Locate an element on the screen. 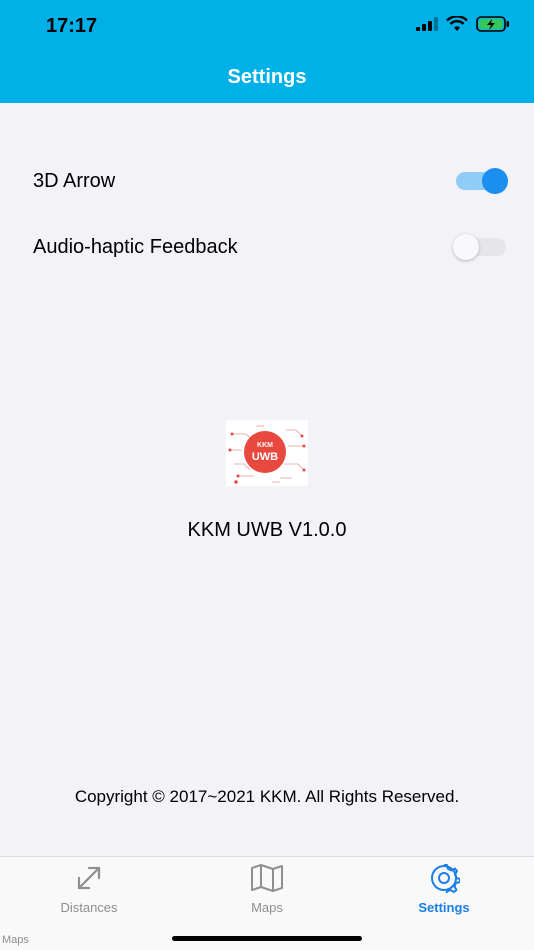  app-logo: KKM UWB is located at coordinates (267, 453).